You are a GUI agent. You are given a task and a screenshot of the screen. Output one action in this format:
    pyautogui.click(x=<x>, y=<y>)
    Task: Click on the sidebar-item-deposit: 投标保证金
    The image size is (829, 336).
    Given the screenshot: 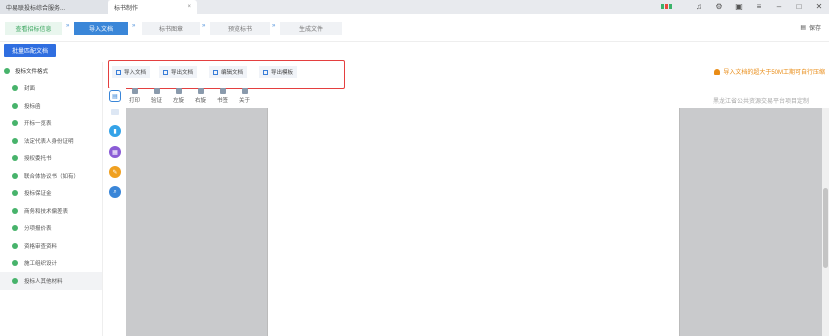 What is the action you would take?
    pyautogui.click(x=51, y=194)
    